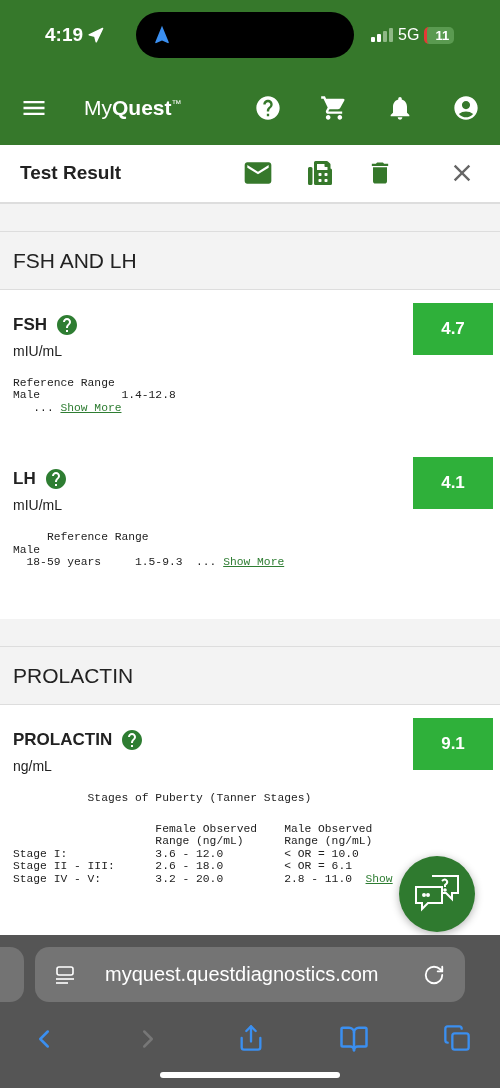 The height and width of the screenshot is (1088, 500). I want to click on reference-line: Range (ng/mL) Range (ng/mL), so click(264, 841).